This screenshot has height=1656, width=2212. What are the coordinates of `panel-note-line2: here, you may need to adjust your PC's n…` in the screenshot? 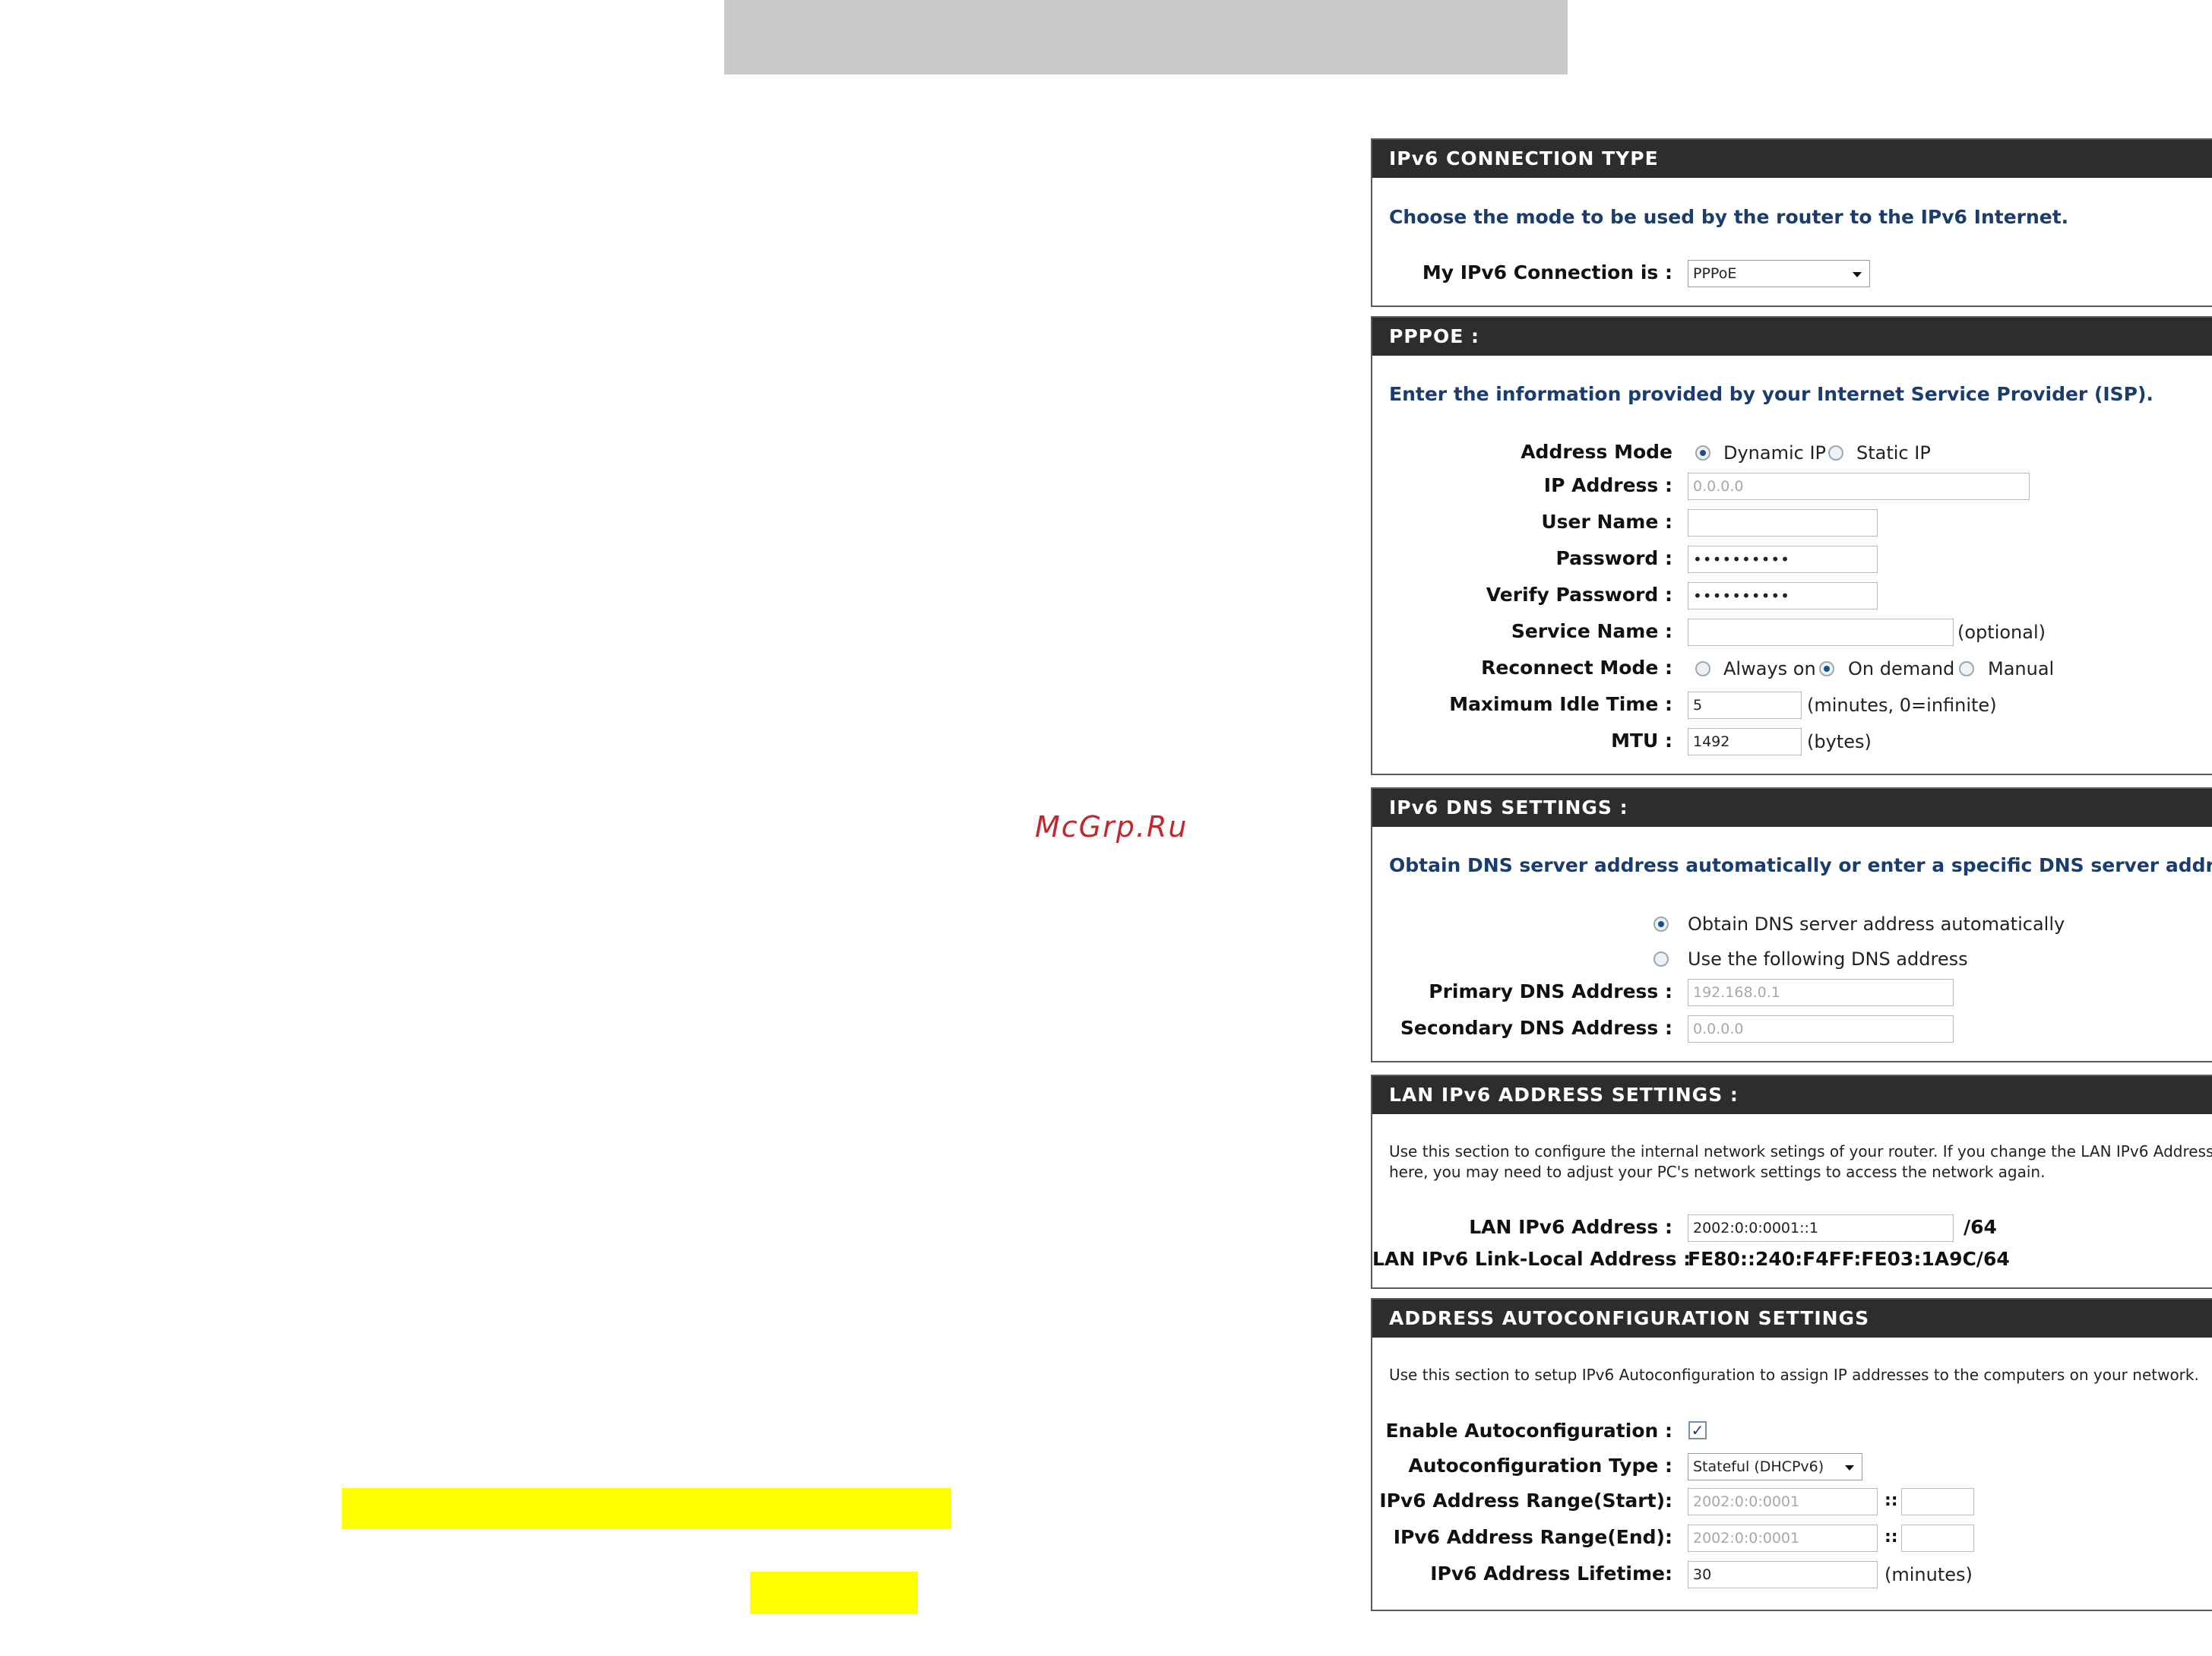 It's located at (1717, 1172).